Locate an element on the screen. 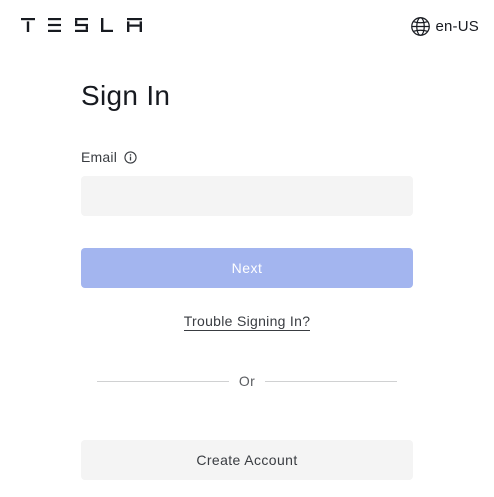 Image resolution: width=494 pixels, height=497 pixels. tesla-logo-icon is located at coordinates (81, 25).